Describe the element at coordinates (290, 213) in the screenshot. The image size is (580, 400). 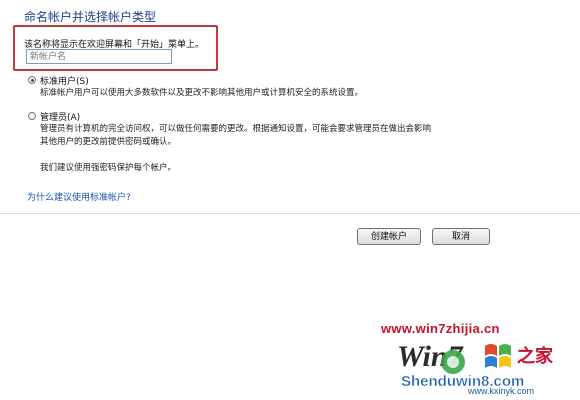
I see `divider` at that location.